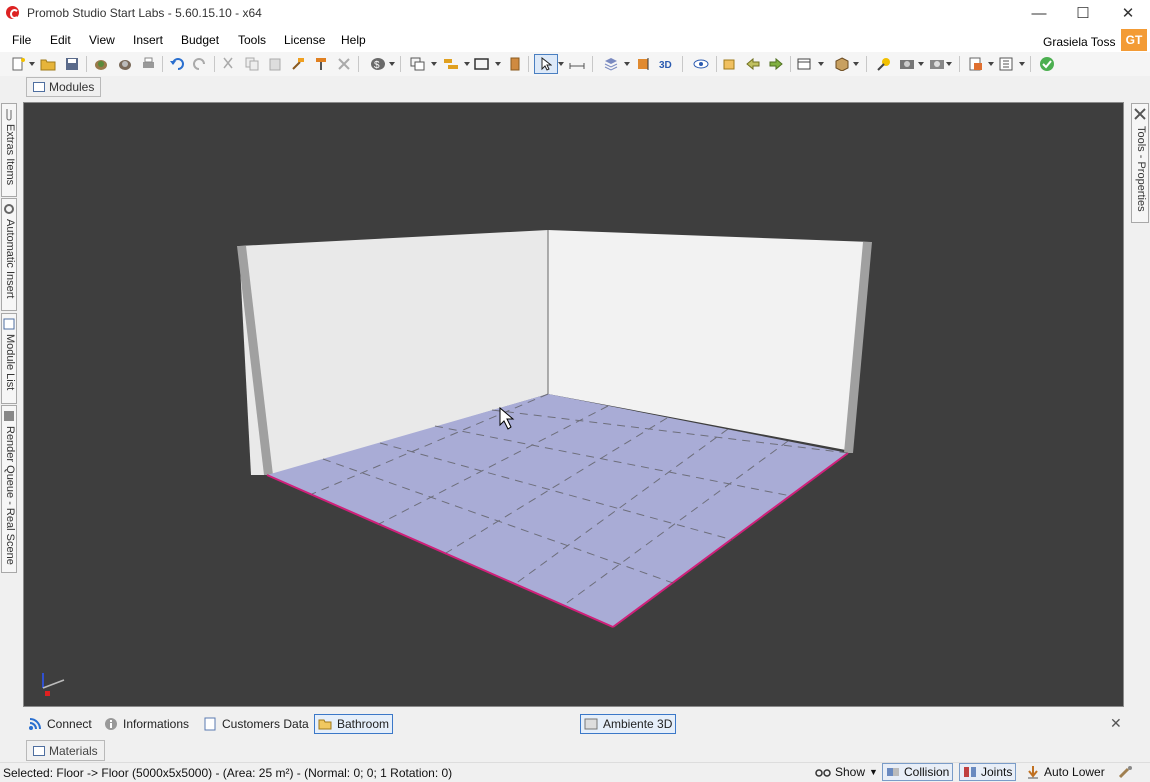 The height and width of the screenshot is (782, 1150). What do you see at coordinates (9, 115) in the screenshot?
I see `paperclip-icon` at bounding box center [9, 115].